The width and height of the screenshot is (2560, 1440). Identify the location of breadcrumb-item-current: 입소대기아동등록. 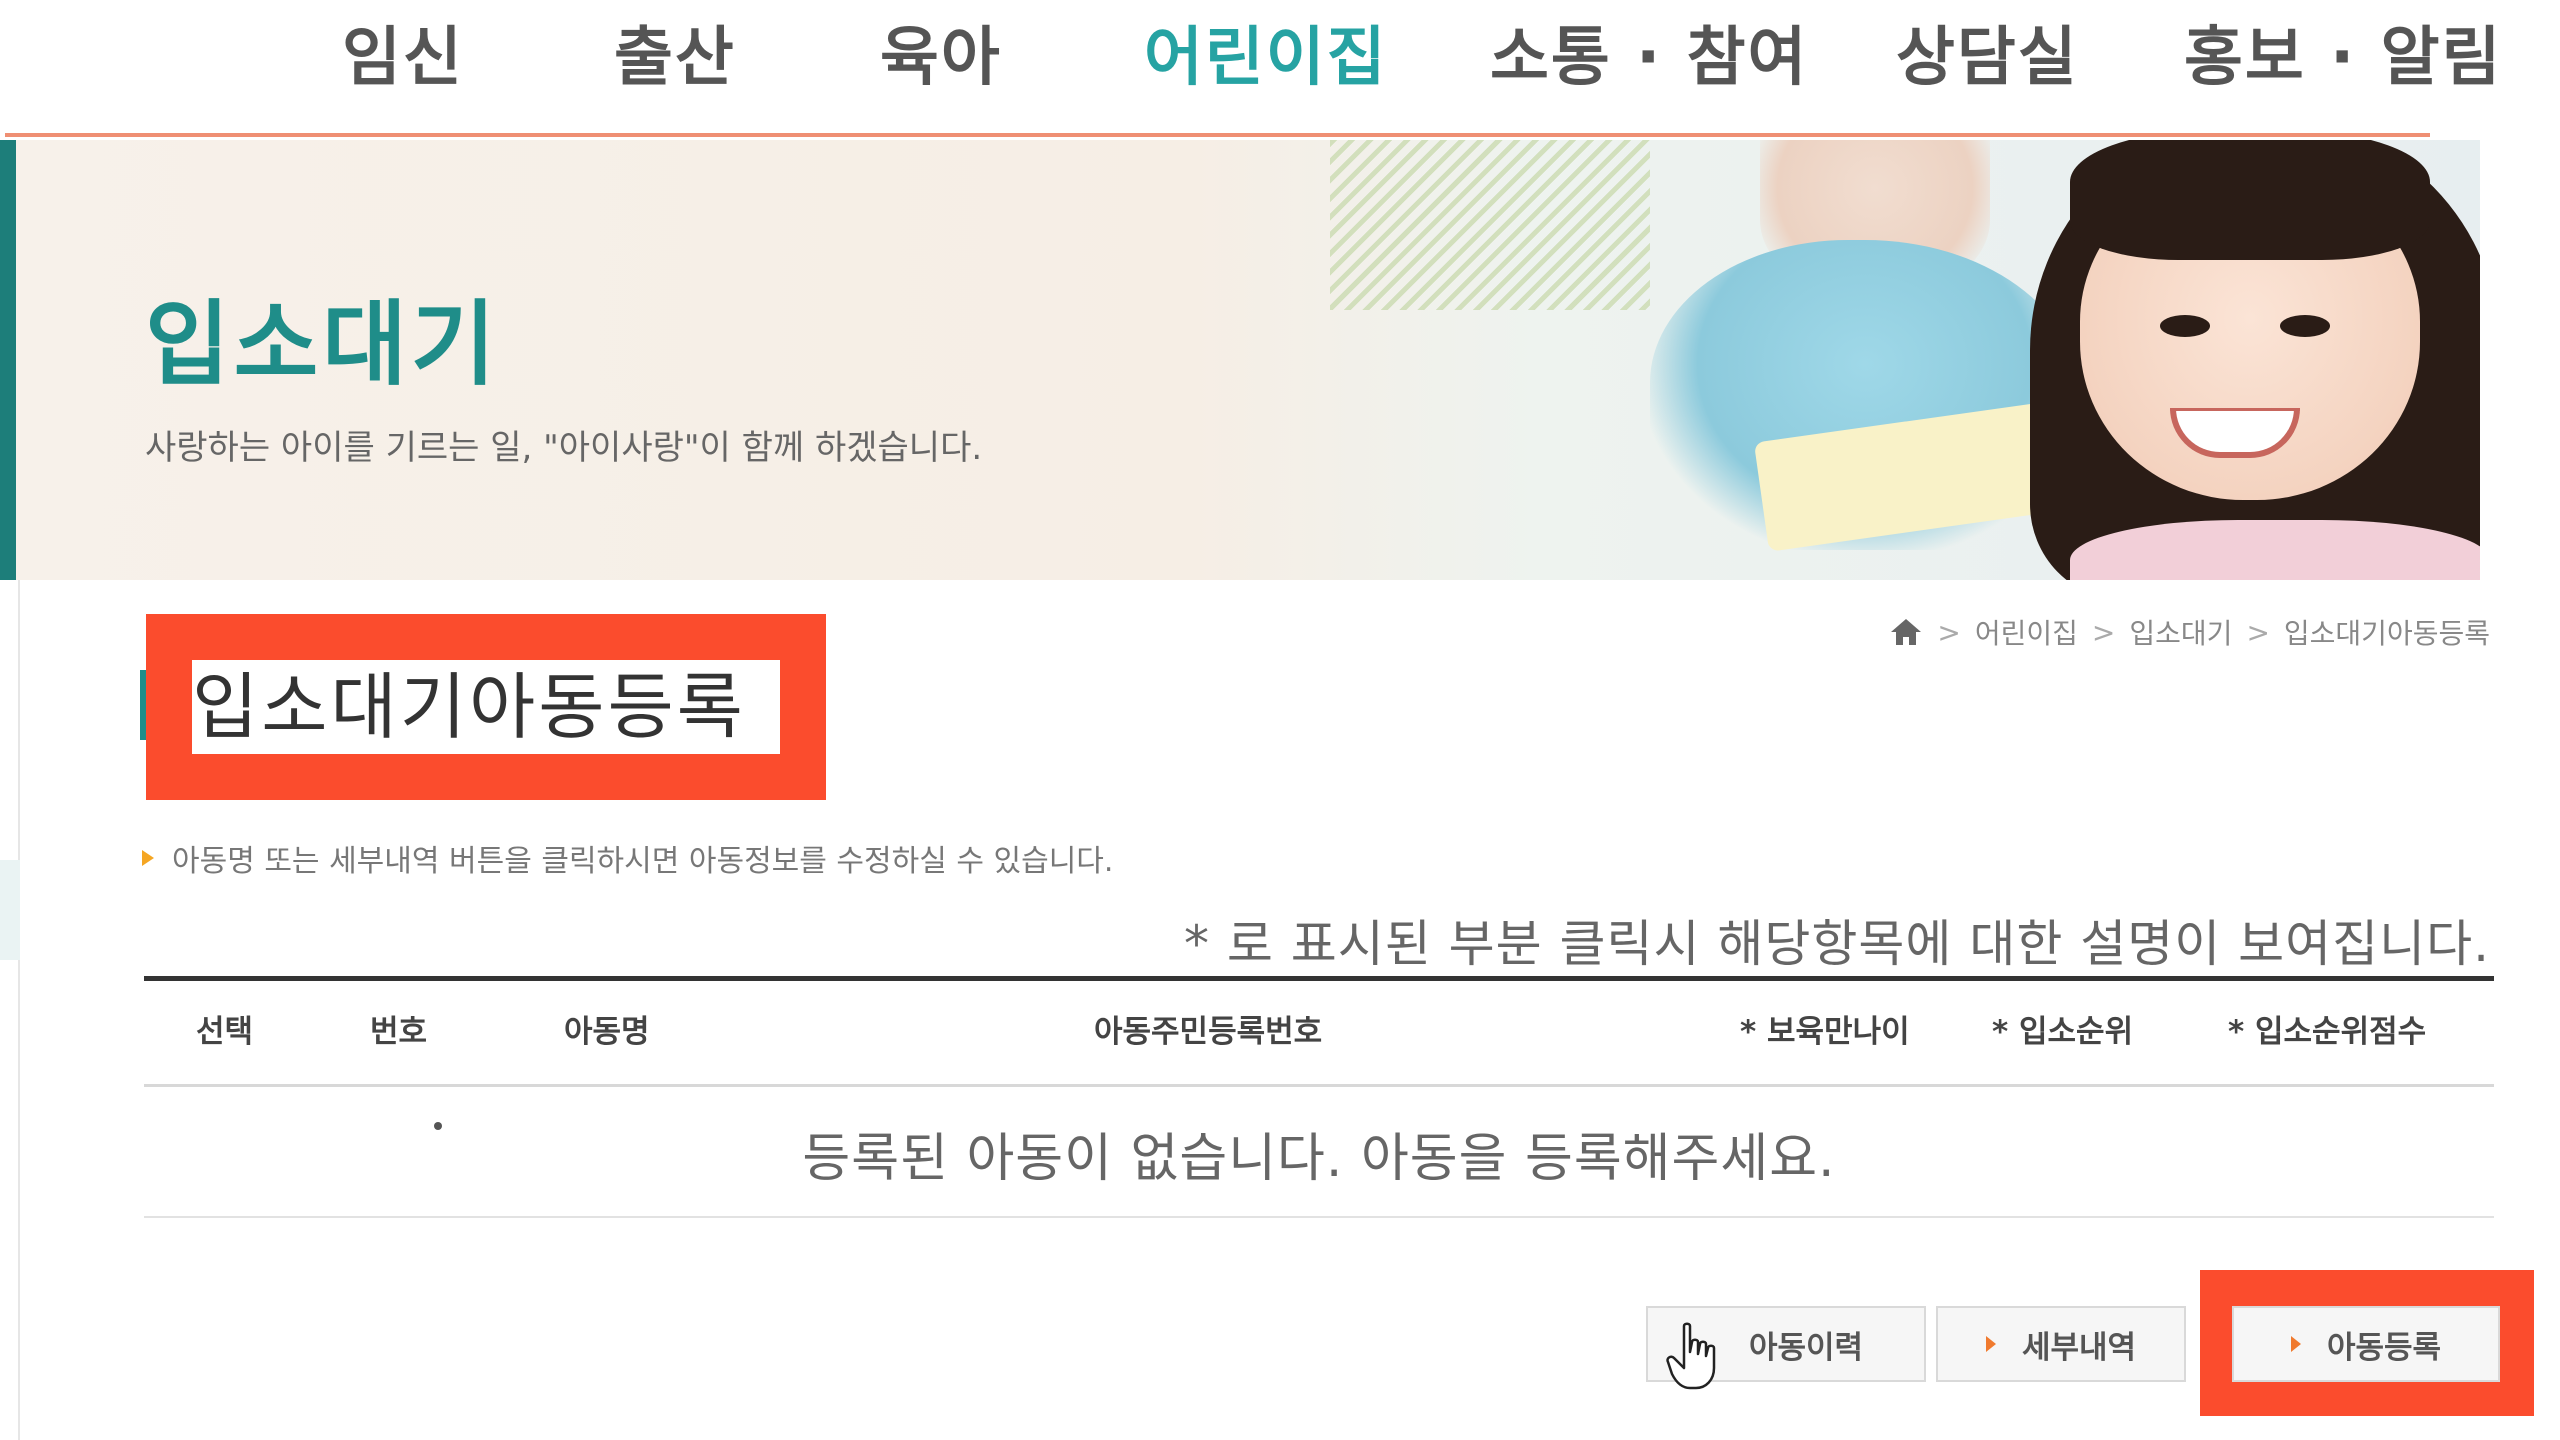
(2386, 633).